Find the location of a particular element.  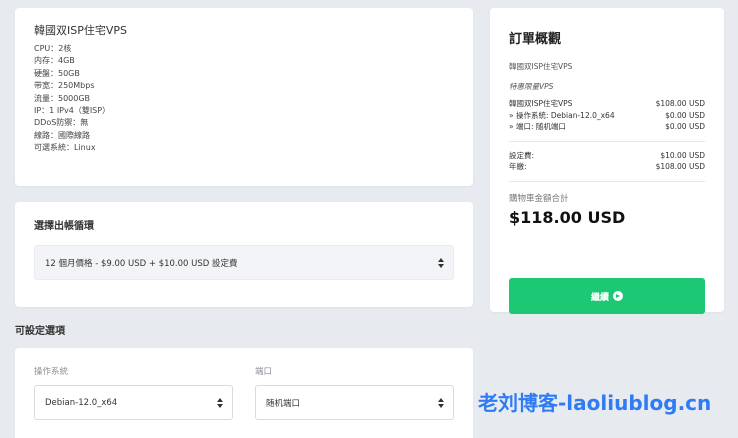

continue-button: 繼續 is located at coordinates (607, 296).